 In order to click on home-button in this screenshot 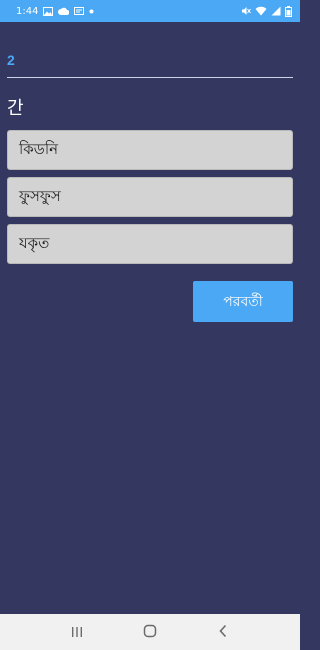, I will do `click(150, 632)`.